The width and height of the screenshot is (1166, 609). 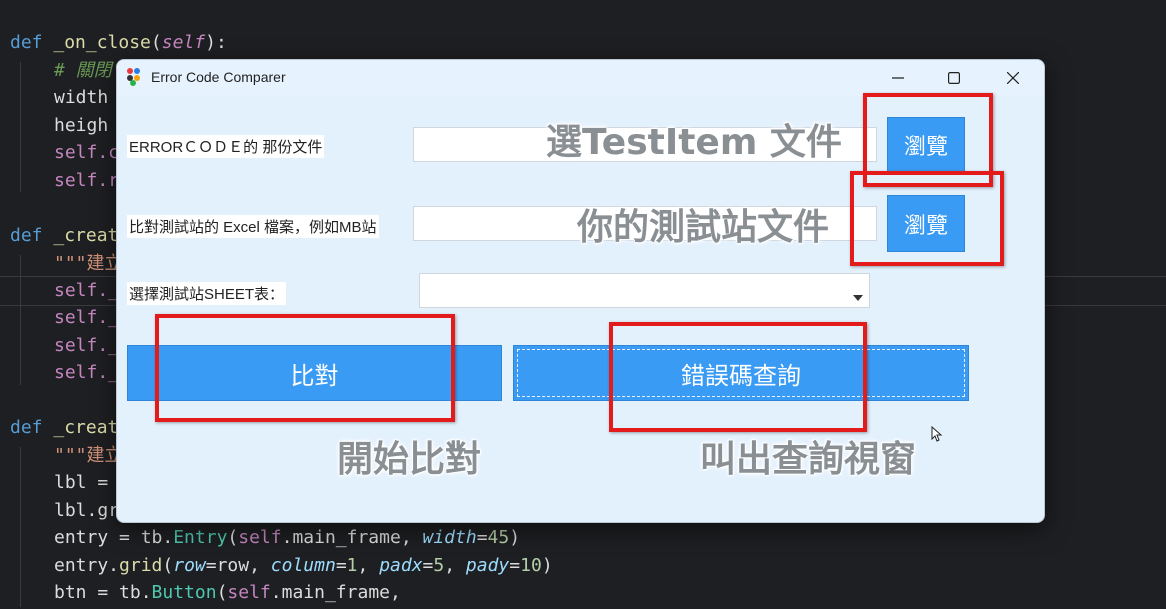 I want to click on highlight-box-compare, so click(x=305, y=368).